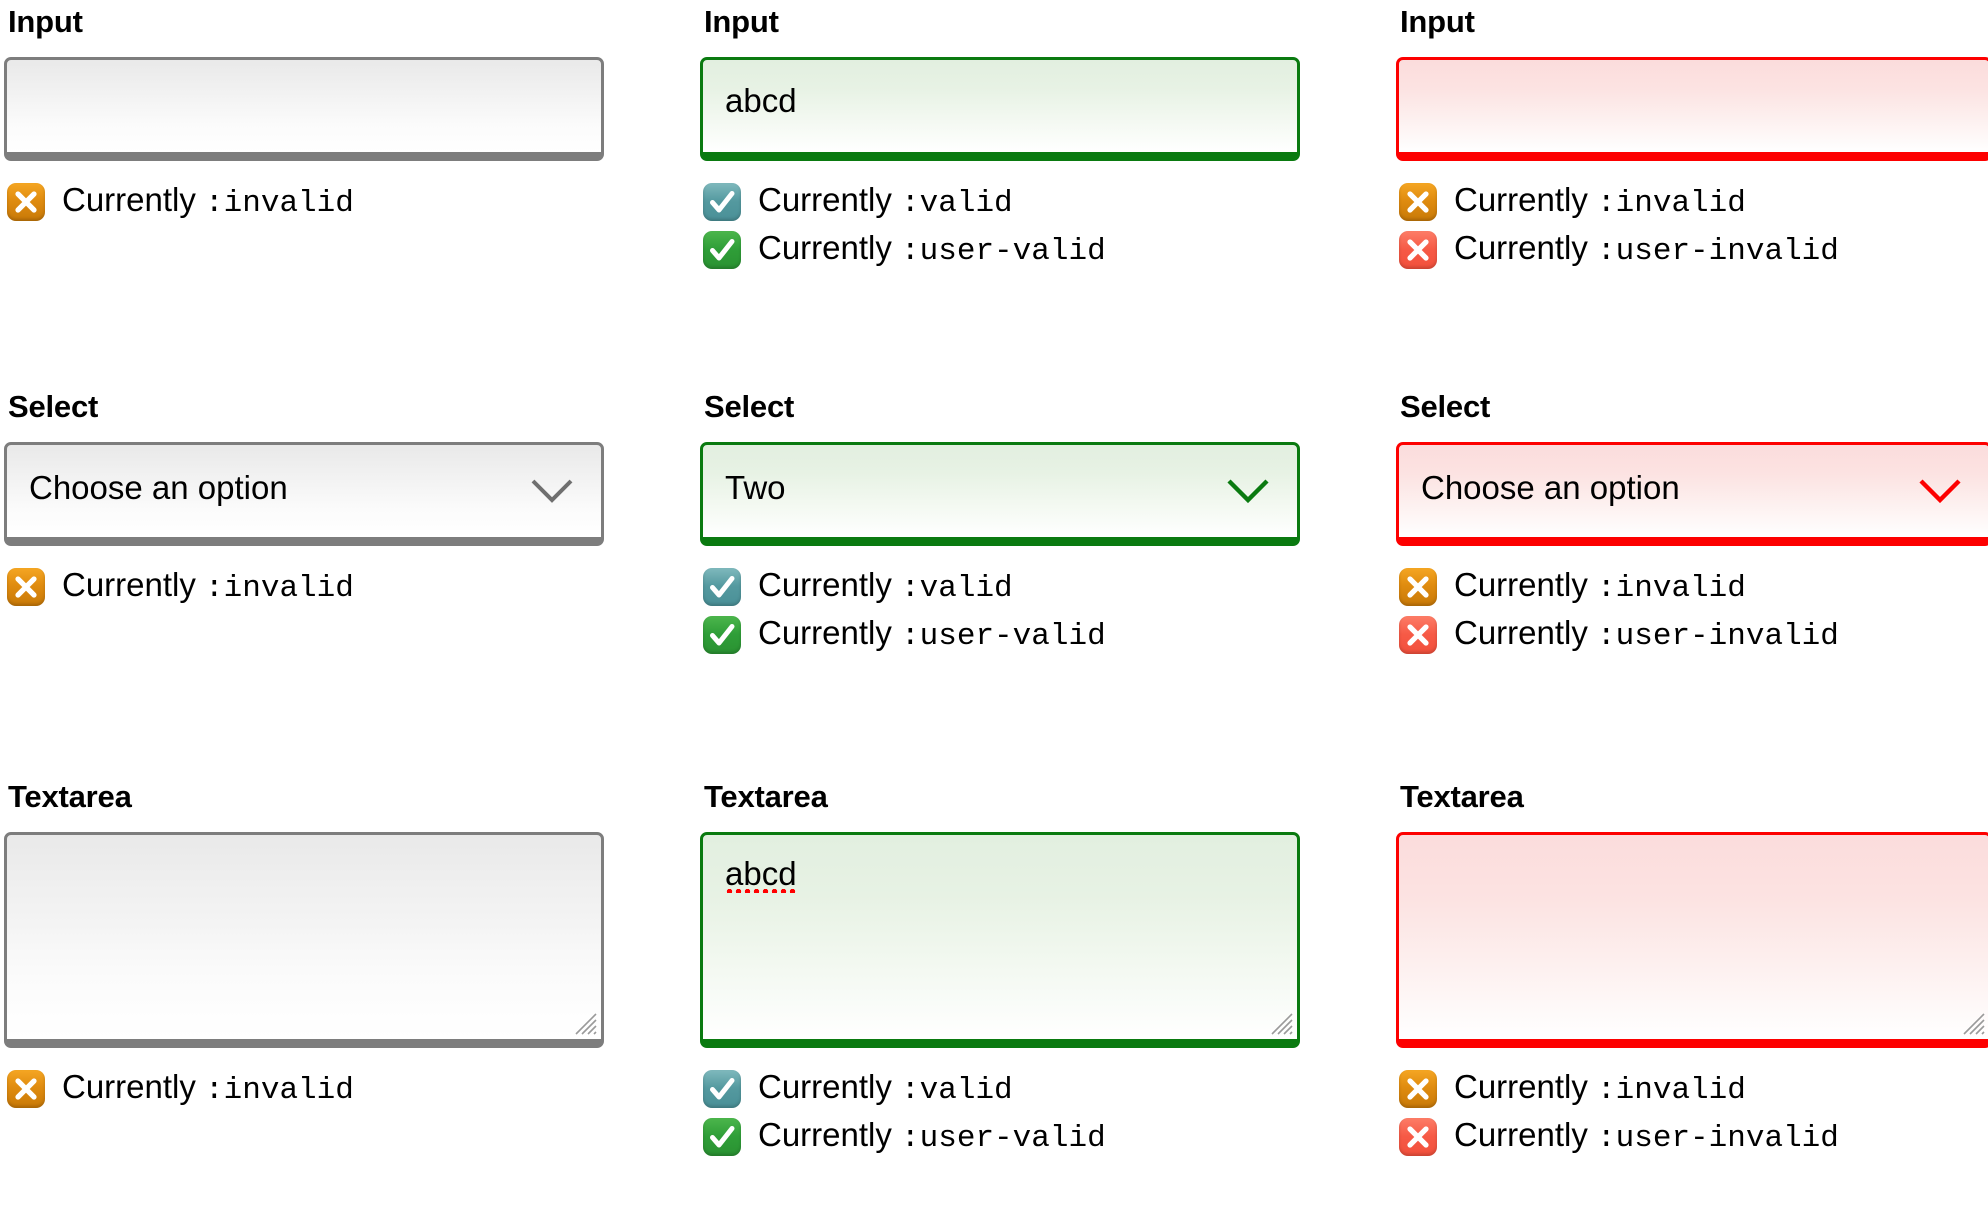 The height and width of the screenshot is (1223, 1988). What do you see at coordinates (70, 796) in the screenshot?
I see `label-textarea-neutral: Textarea` at bounding box center [70, 796].